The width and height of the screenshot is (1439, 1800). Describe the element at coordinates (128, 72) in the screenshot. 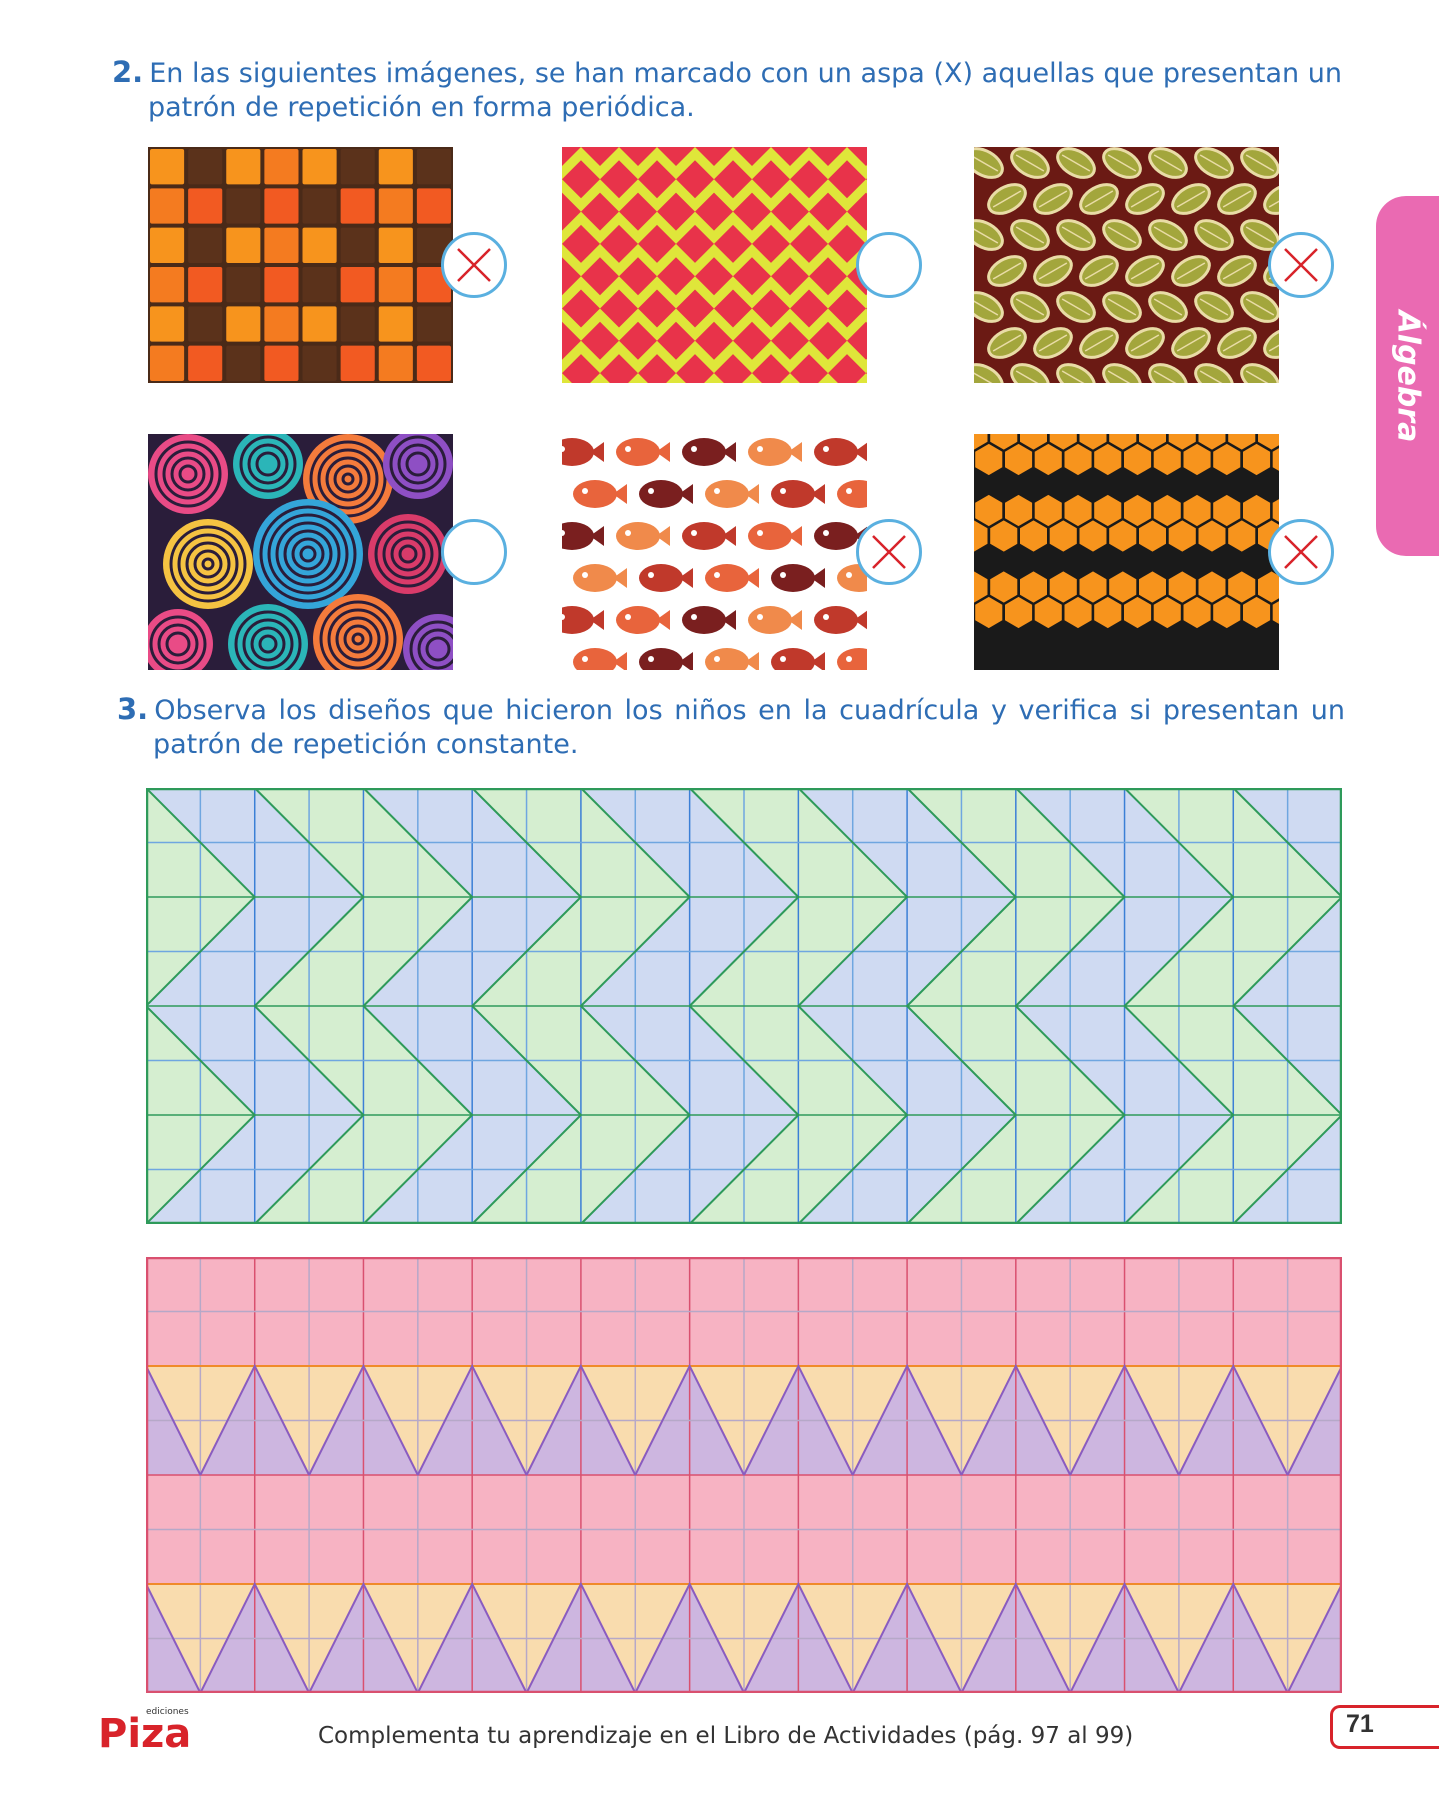

I see `question-2-number: 2.` at that location.